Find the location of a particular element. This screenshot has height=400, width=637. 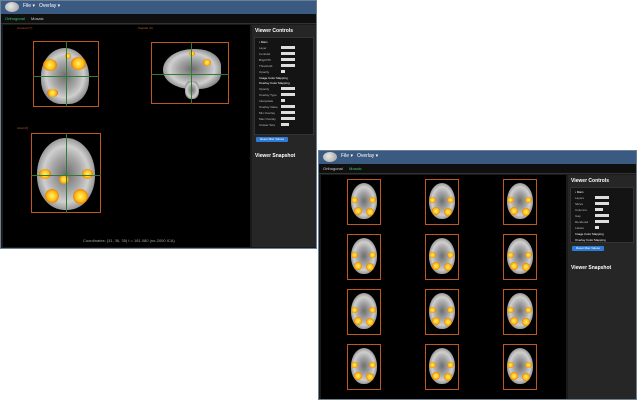

rendered-input is located at coordinates (602, 221).